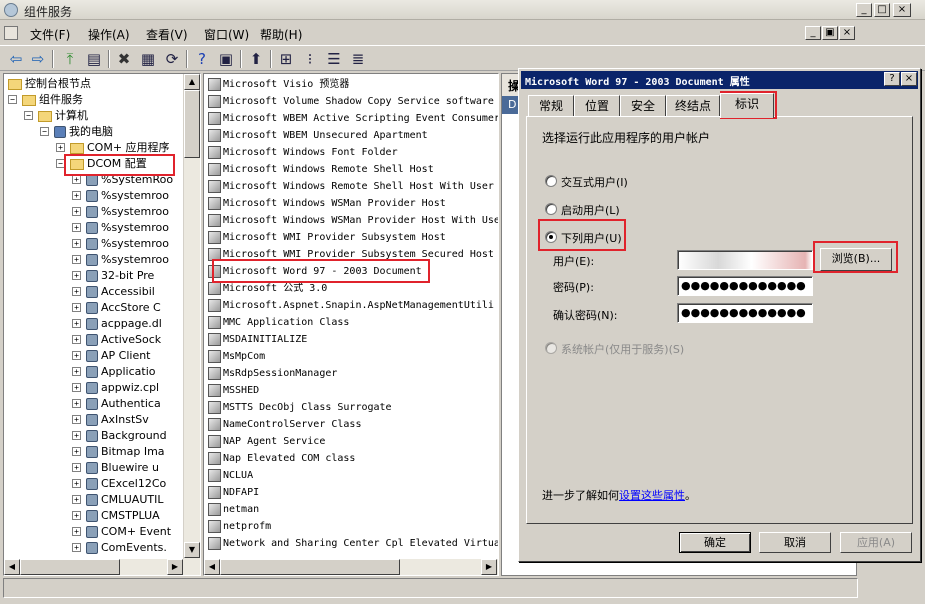 The width and height of the screenshot is (925, 604). What do you see at coordinates (118, 356) in the screenshot?
I see `tree-item: AP Client` at bounding box center [118, 356].